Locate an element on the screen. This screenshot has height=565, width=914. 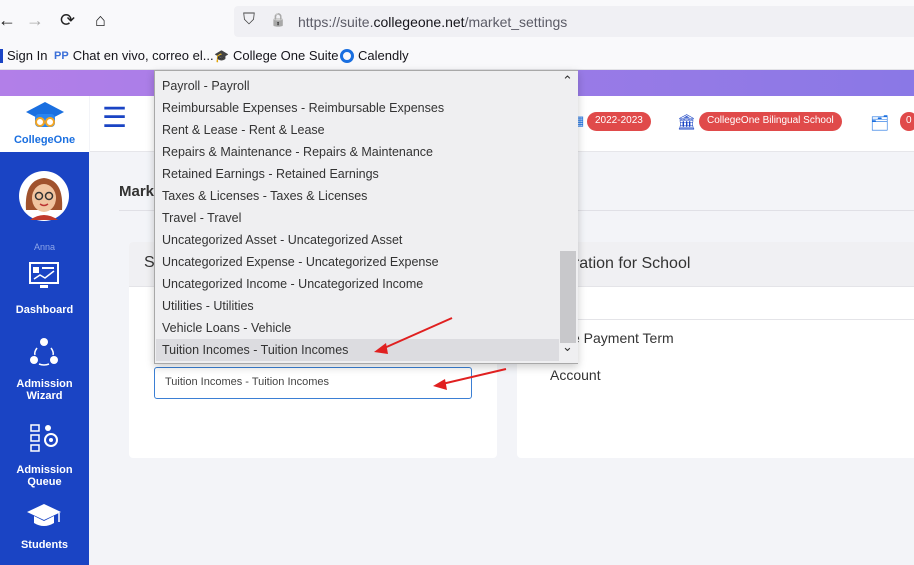
bookmark-calendly: Calendly is located at coordinates (374, 55).